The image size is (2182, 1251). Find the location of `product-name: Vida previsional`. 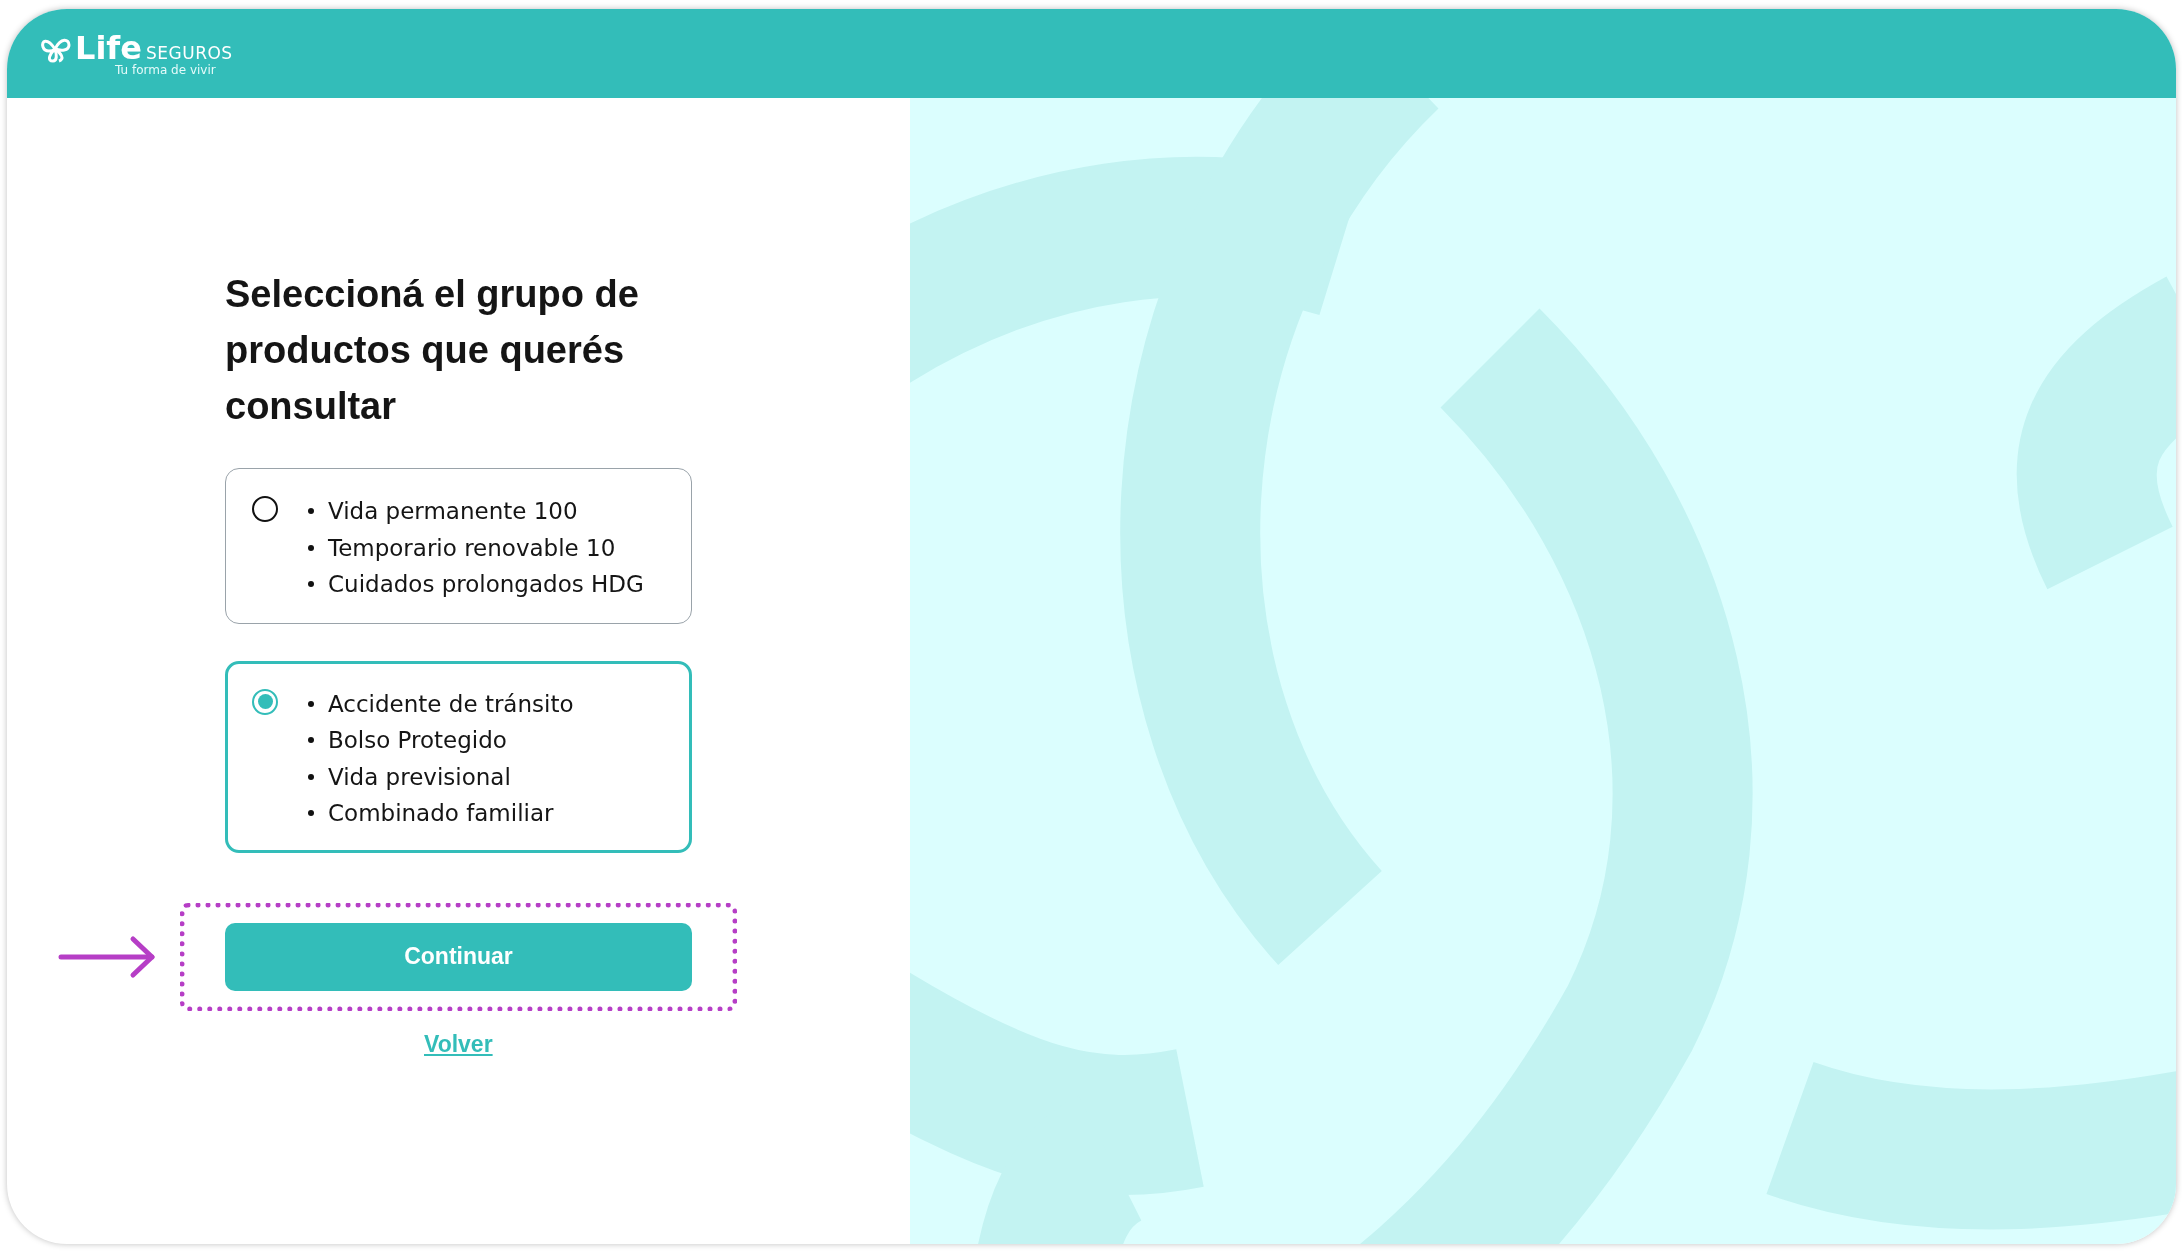

product-name: Vida previsional is located at coordinates (419, 776).